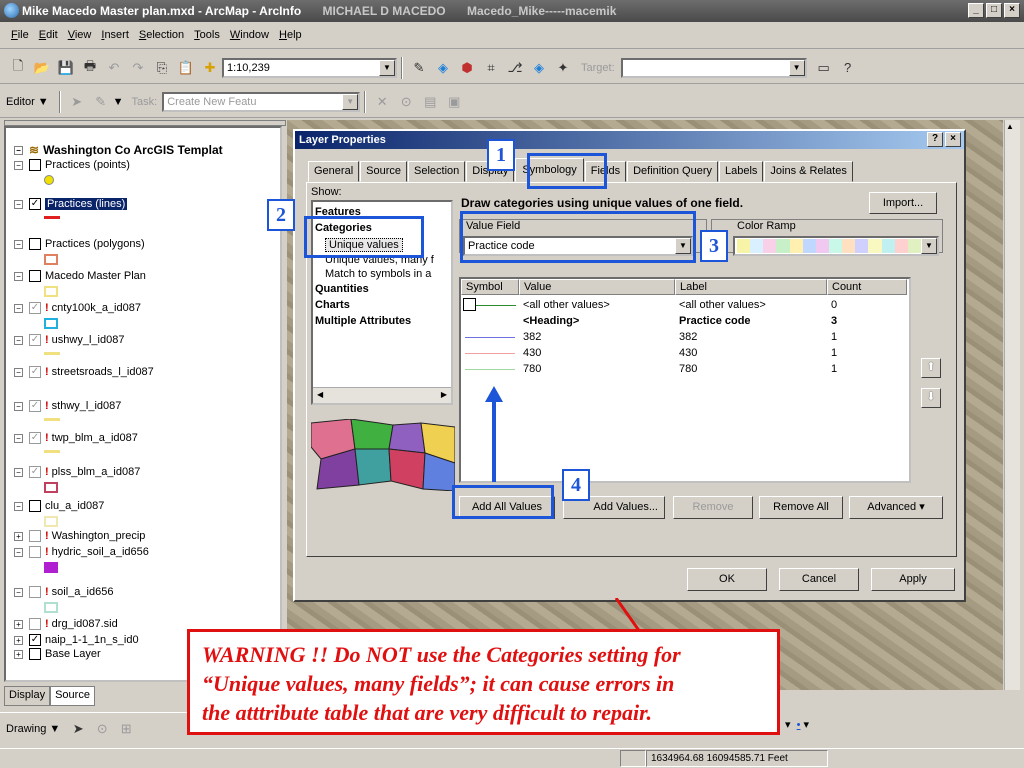 This screenshot has width=1024, height=768. I want to click on arctoolbox-icon: ⬢, so click(467, 68).